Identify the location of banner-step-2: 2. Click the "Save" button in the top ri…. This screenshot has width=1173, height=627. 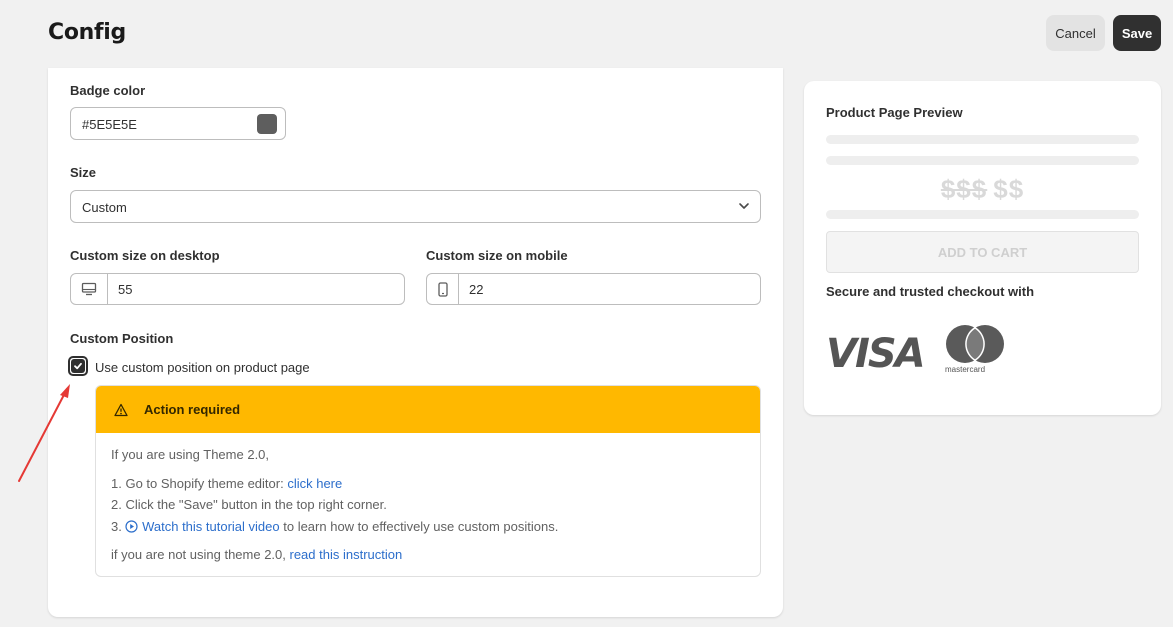
(249, 504).